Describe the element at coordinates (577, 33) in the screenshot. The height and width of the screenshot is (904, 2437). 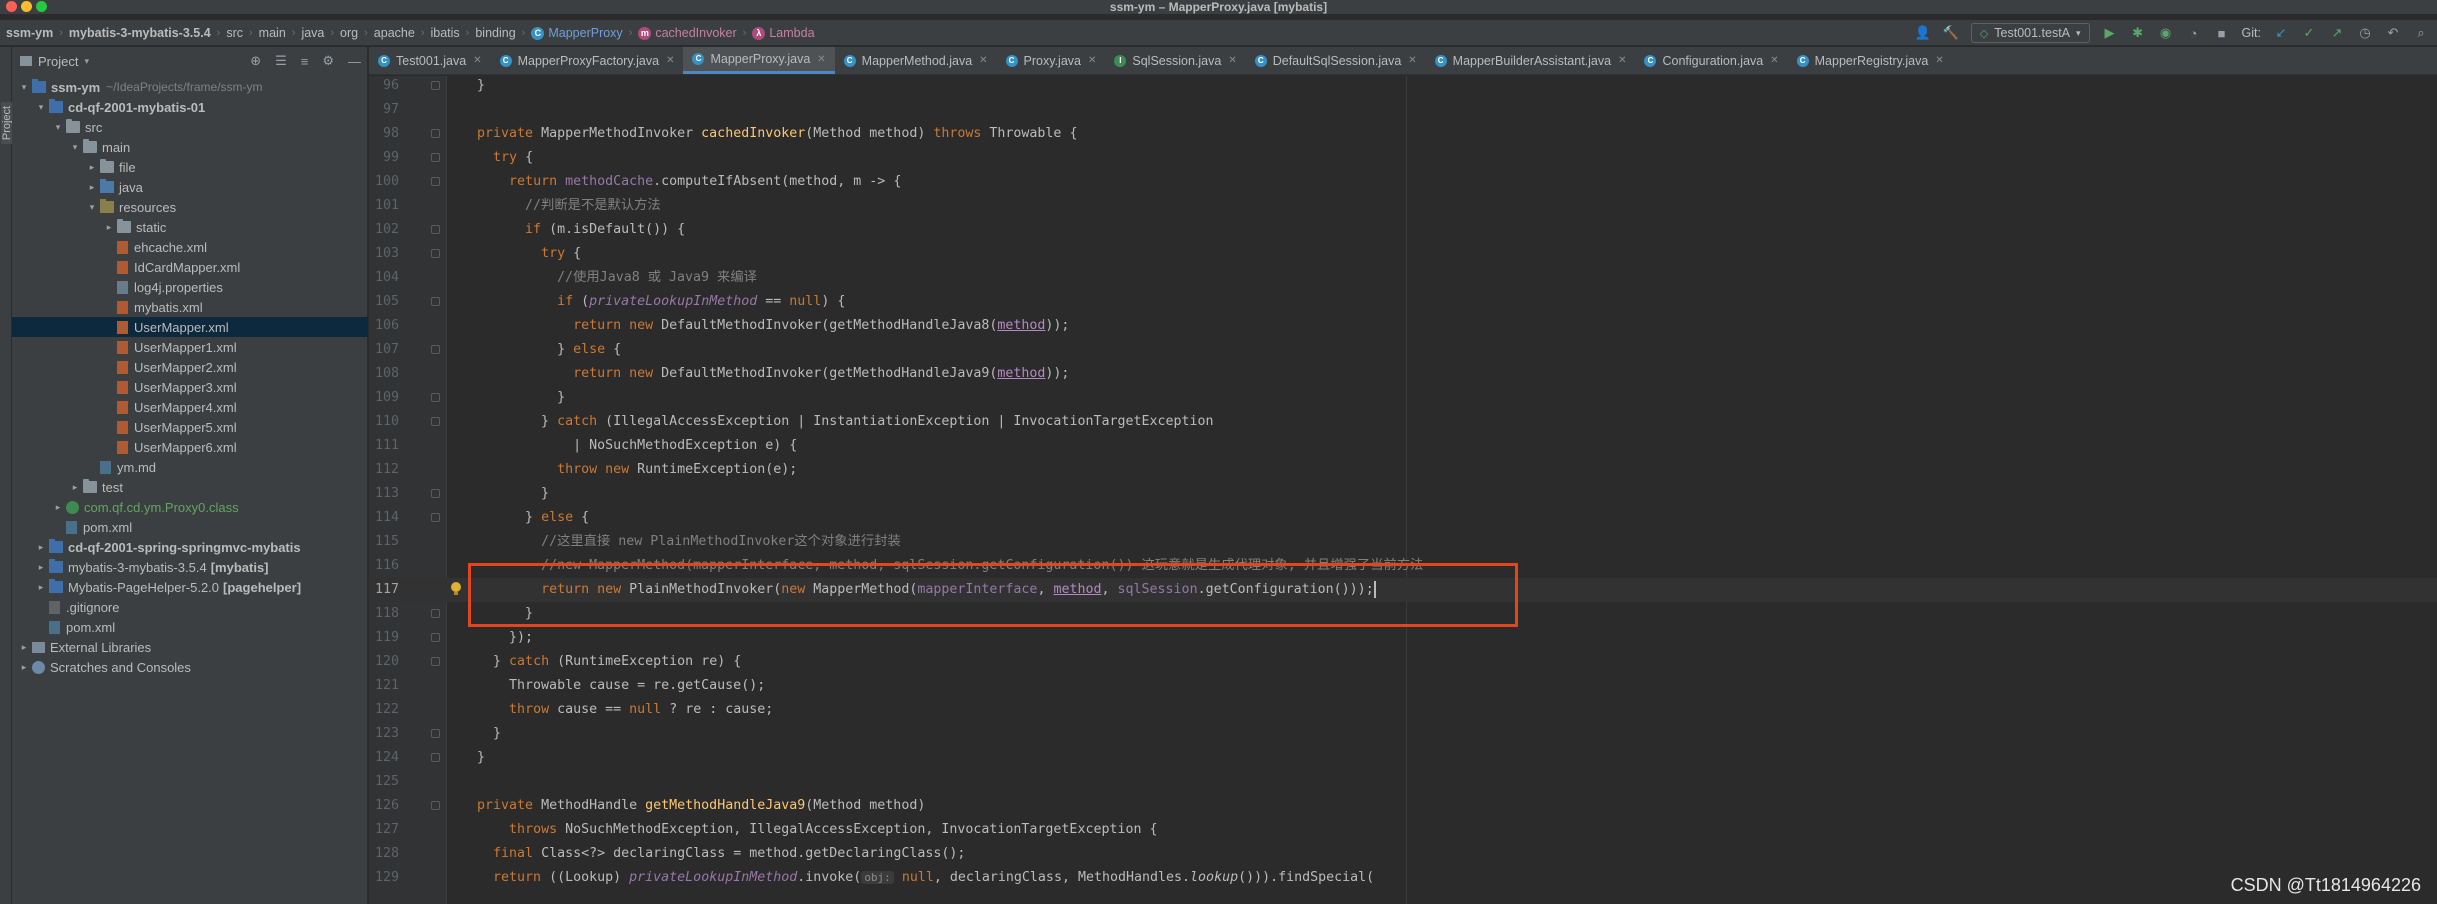
I see `breadcrumb-item: C MapperProxy` at that location.